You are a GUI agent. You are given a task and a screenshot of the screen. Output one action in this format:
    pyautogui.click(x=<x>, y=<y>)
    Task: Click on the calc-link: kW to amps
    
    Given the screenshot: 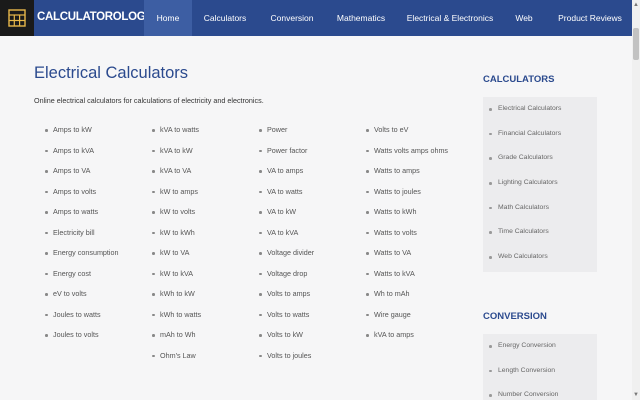 What is the action you would take?
    pyautogui.click(x=176, y=196)
    